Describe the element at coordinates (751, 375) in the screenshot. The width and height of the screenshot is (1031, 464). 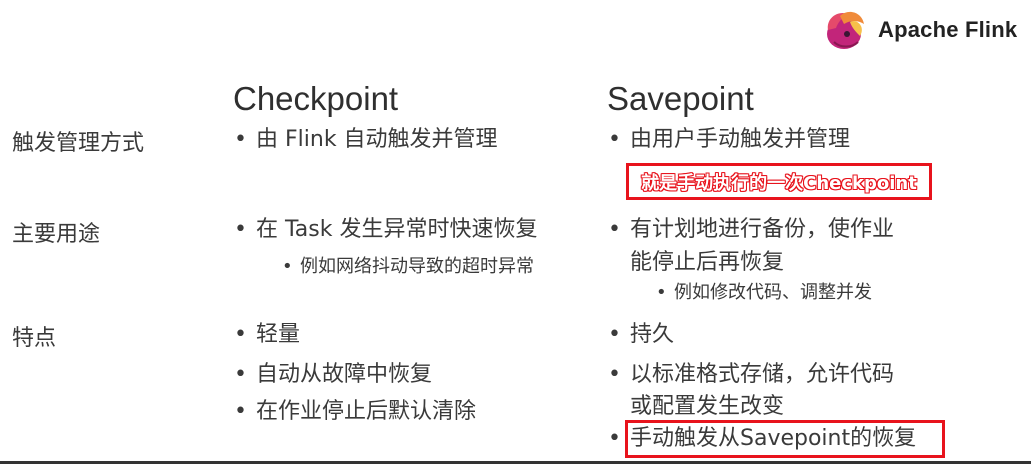
I see `savepoint-feature-bullet-2-line1: 以标准格式存储，允许代码` at that location.